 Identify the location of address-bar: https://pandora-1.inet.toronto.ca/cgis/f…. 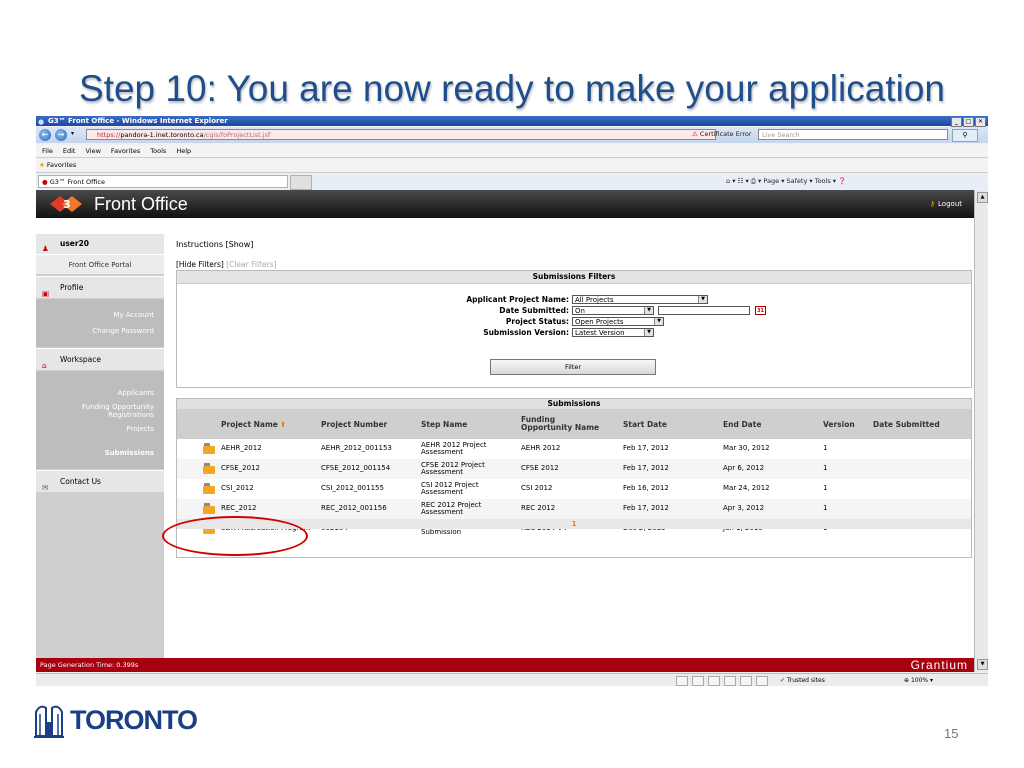
(401, 134).